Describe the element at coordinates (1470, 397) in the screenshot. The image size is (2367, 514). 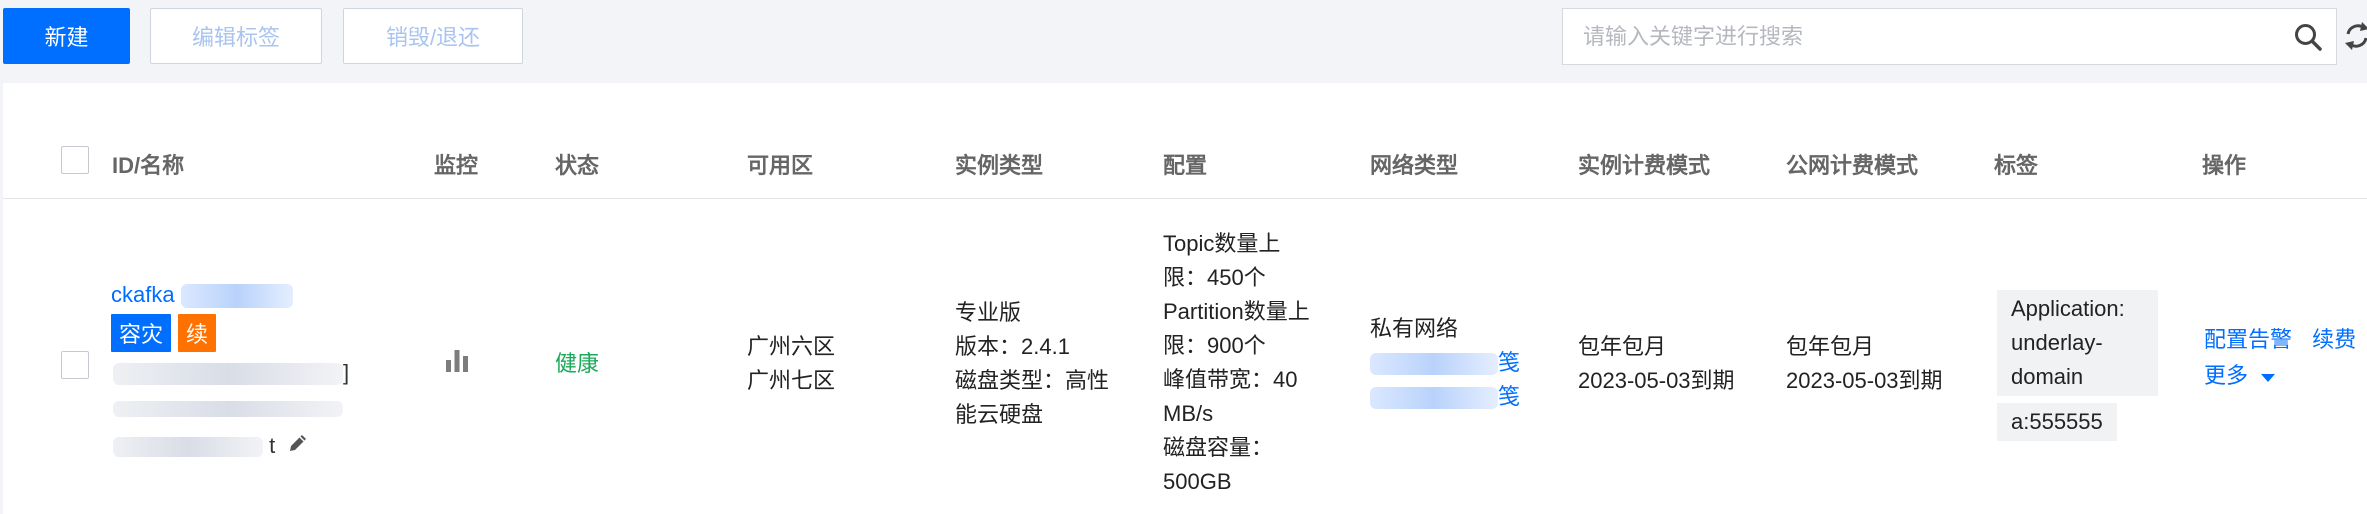
I see `subnet-link: 笺` at that location.